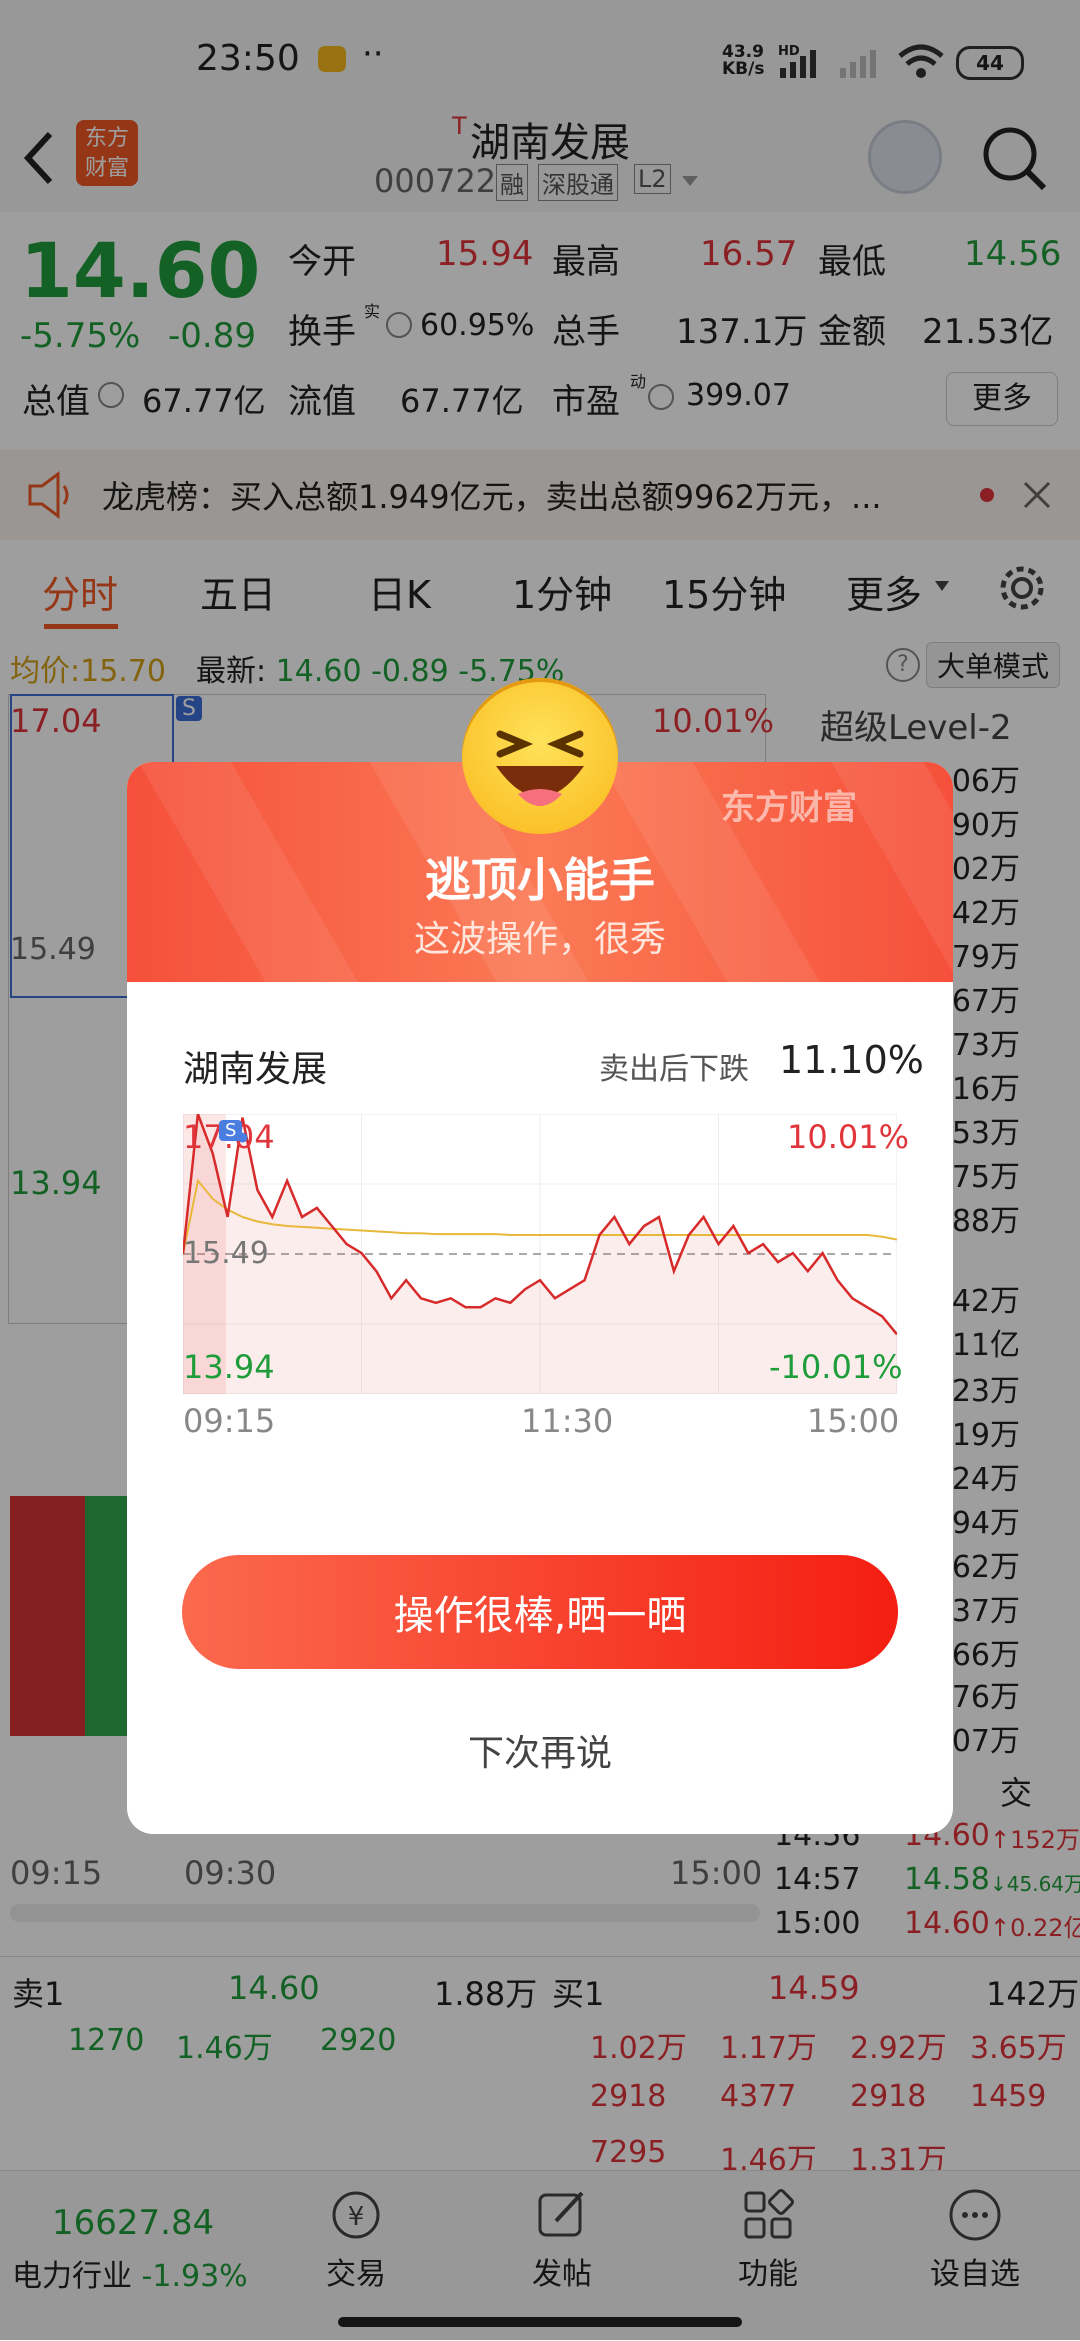 This screenshot has width=1080, height=2341. What do you see at coordinates (567, 1421) in the screenshot?
I see `chart-time-mid: 11:30` at bounding box center [567, 1421].